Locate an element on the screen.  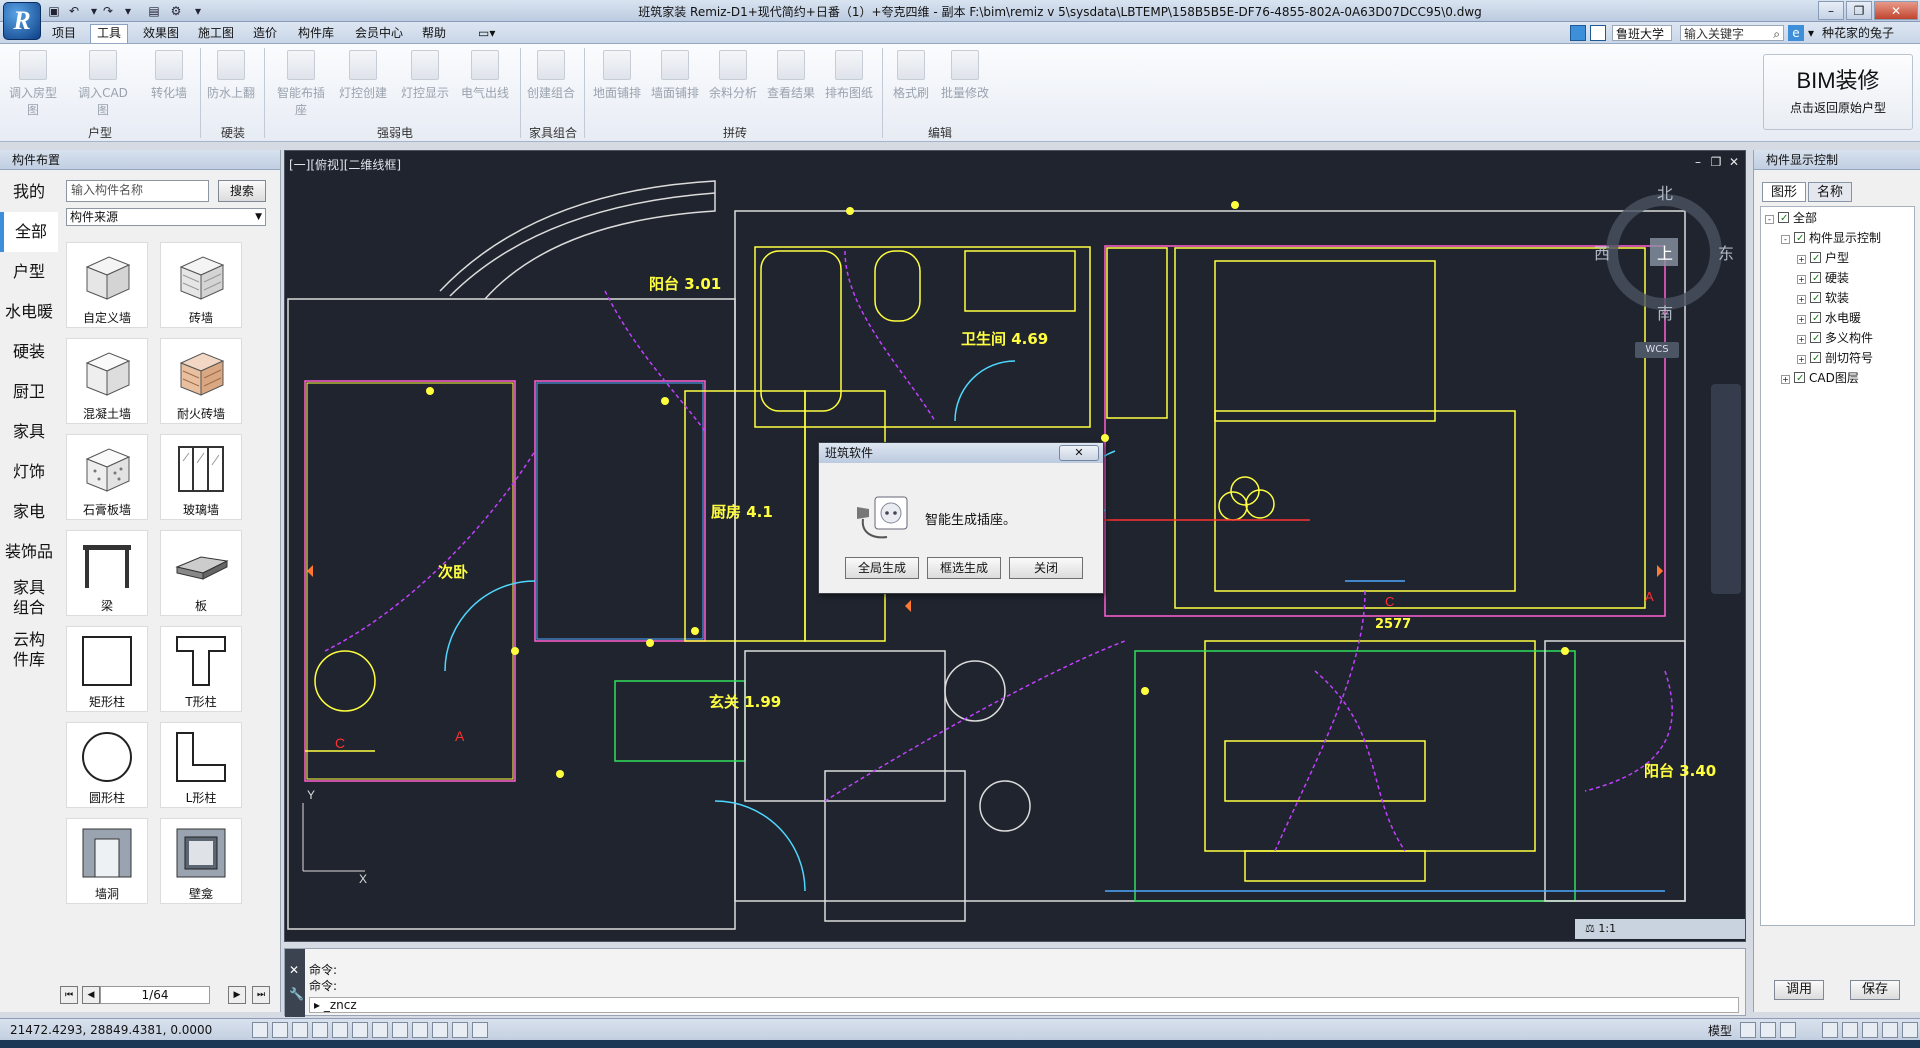
infer-icon is located at coordinates (260, 1030).